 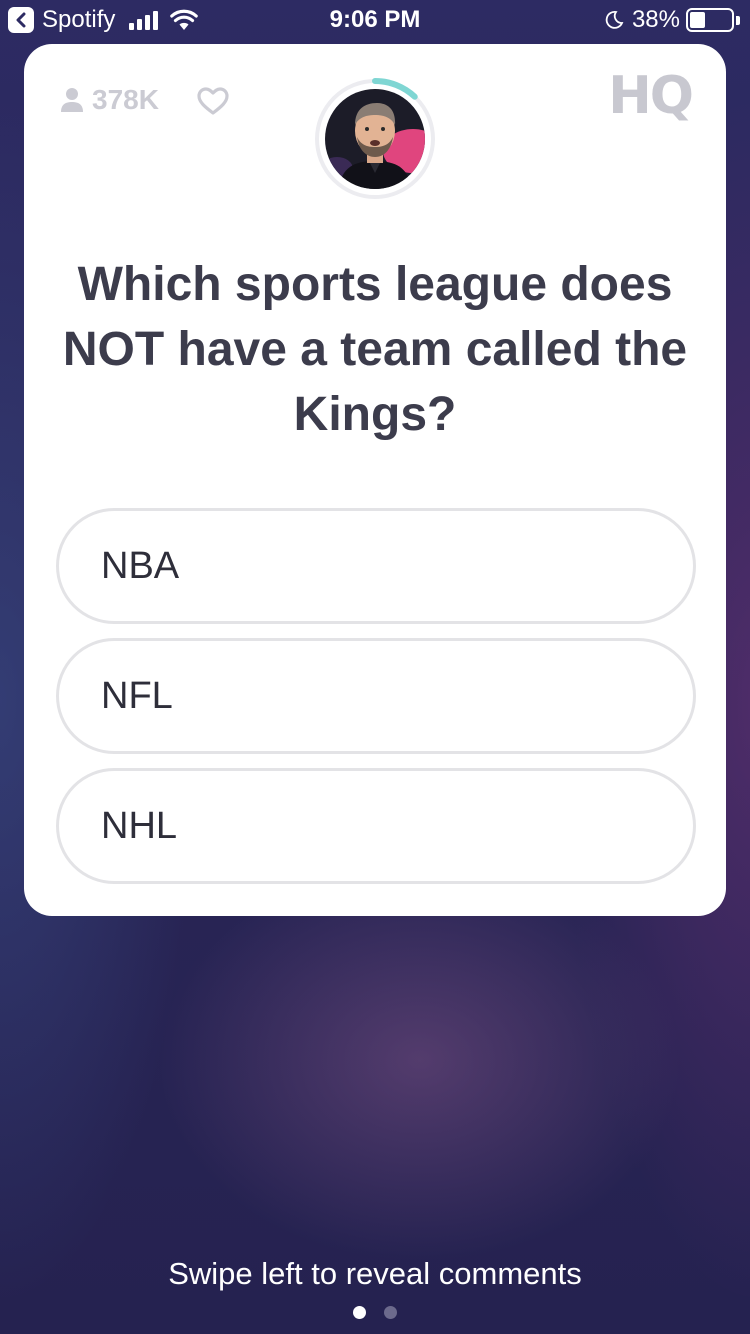 What do you see at coordinates (139, 825) in the screenshot?
I see `answer-label: NHL` at bounding box center [139, 825].